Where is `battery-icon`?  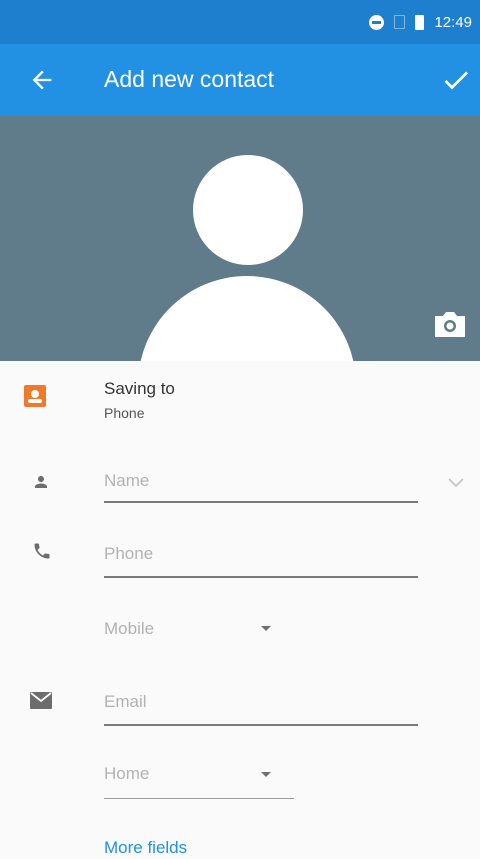
battery-icon is located at coordinates (420, 22).